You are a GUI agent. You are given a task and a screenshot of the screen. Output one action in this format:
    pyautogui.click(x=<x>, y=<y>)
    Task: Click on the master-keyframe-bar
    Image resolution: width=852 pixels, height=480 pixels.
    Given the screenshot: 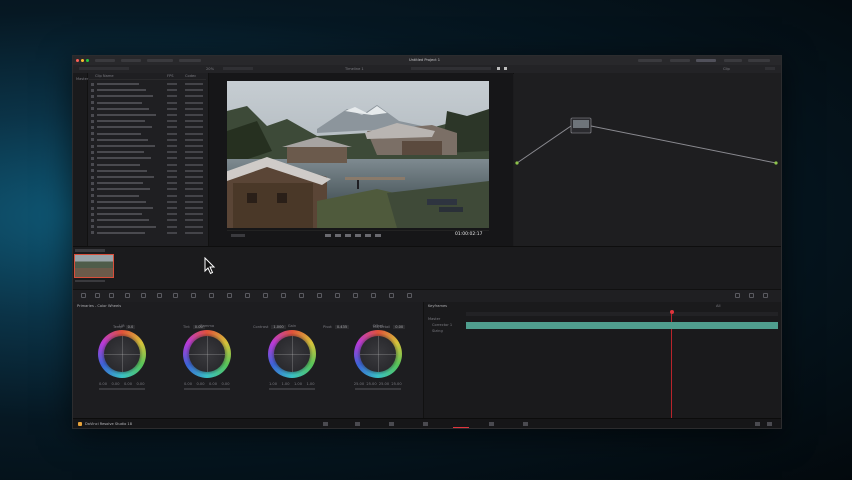 What is the action you would take?
    pyautogui.click(x=622, y=325)
    